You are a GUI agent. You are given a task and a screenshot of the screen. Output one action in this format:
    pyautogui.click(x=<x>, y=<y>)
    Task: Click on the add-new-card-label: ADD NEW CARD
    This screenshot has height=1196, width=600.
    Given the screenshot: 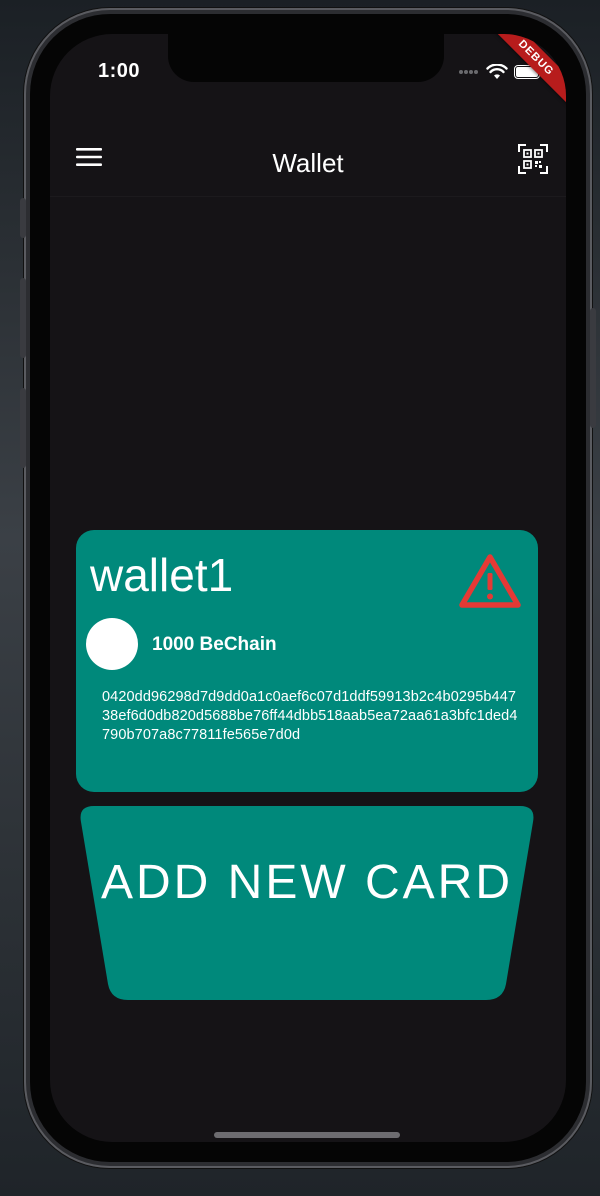 What is the action you would take?
    pyautogui.click(x=306, y=882)
    